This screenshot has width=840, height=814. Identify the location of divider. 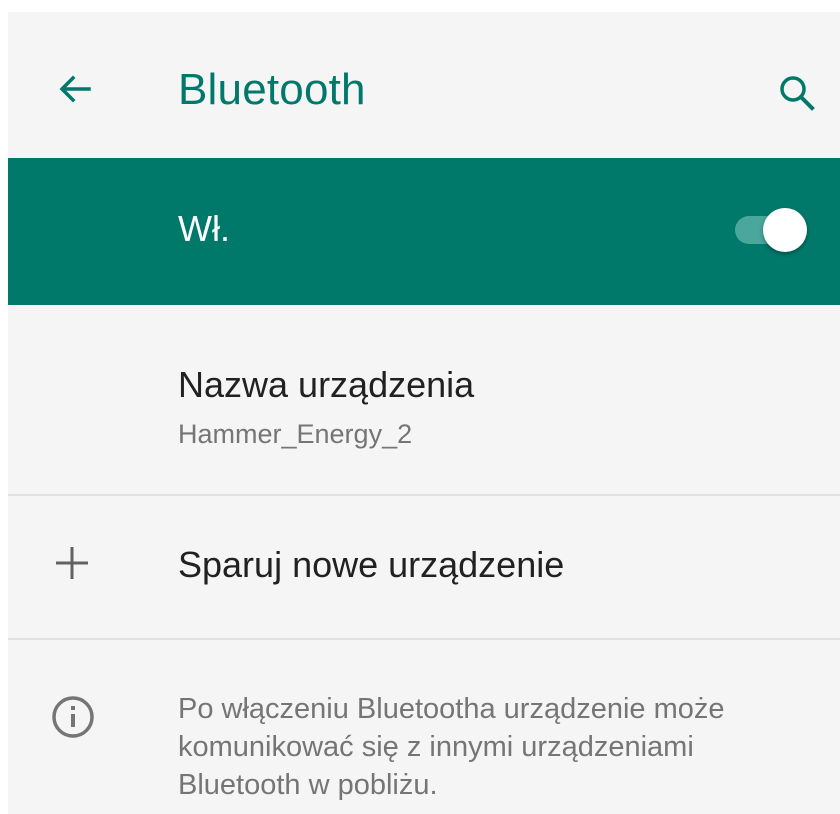
(424, 495).